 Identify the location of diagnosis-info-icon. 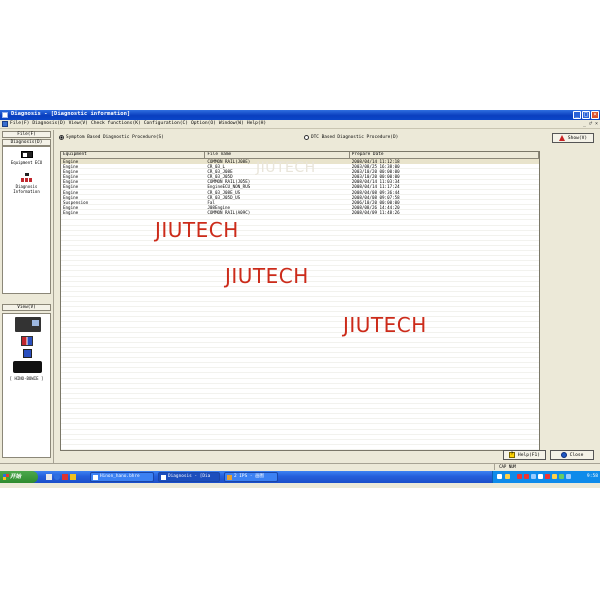
(26, 177).